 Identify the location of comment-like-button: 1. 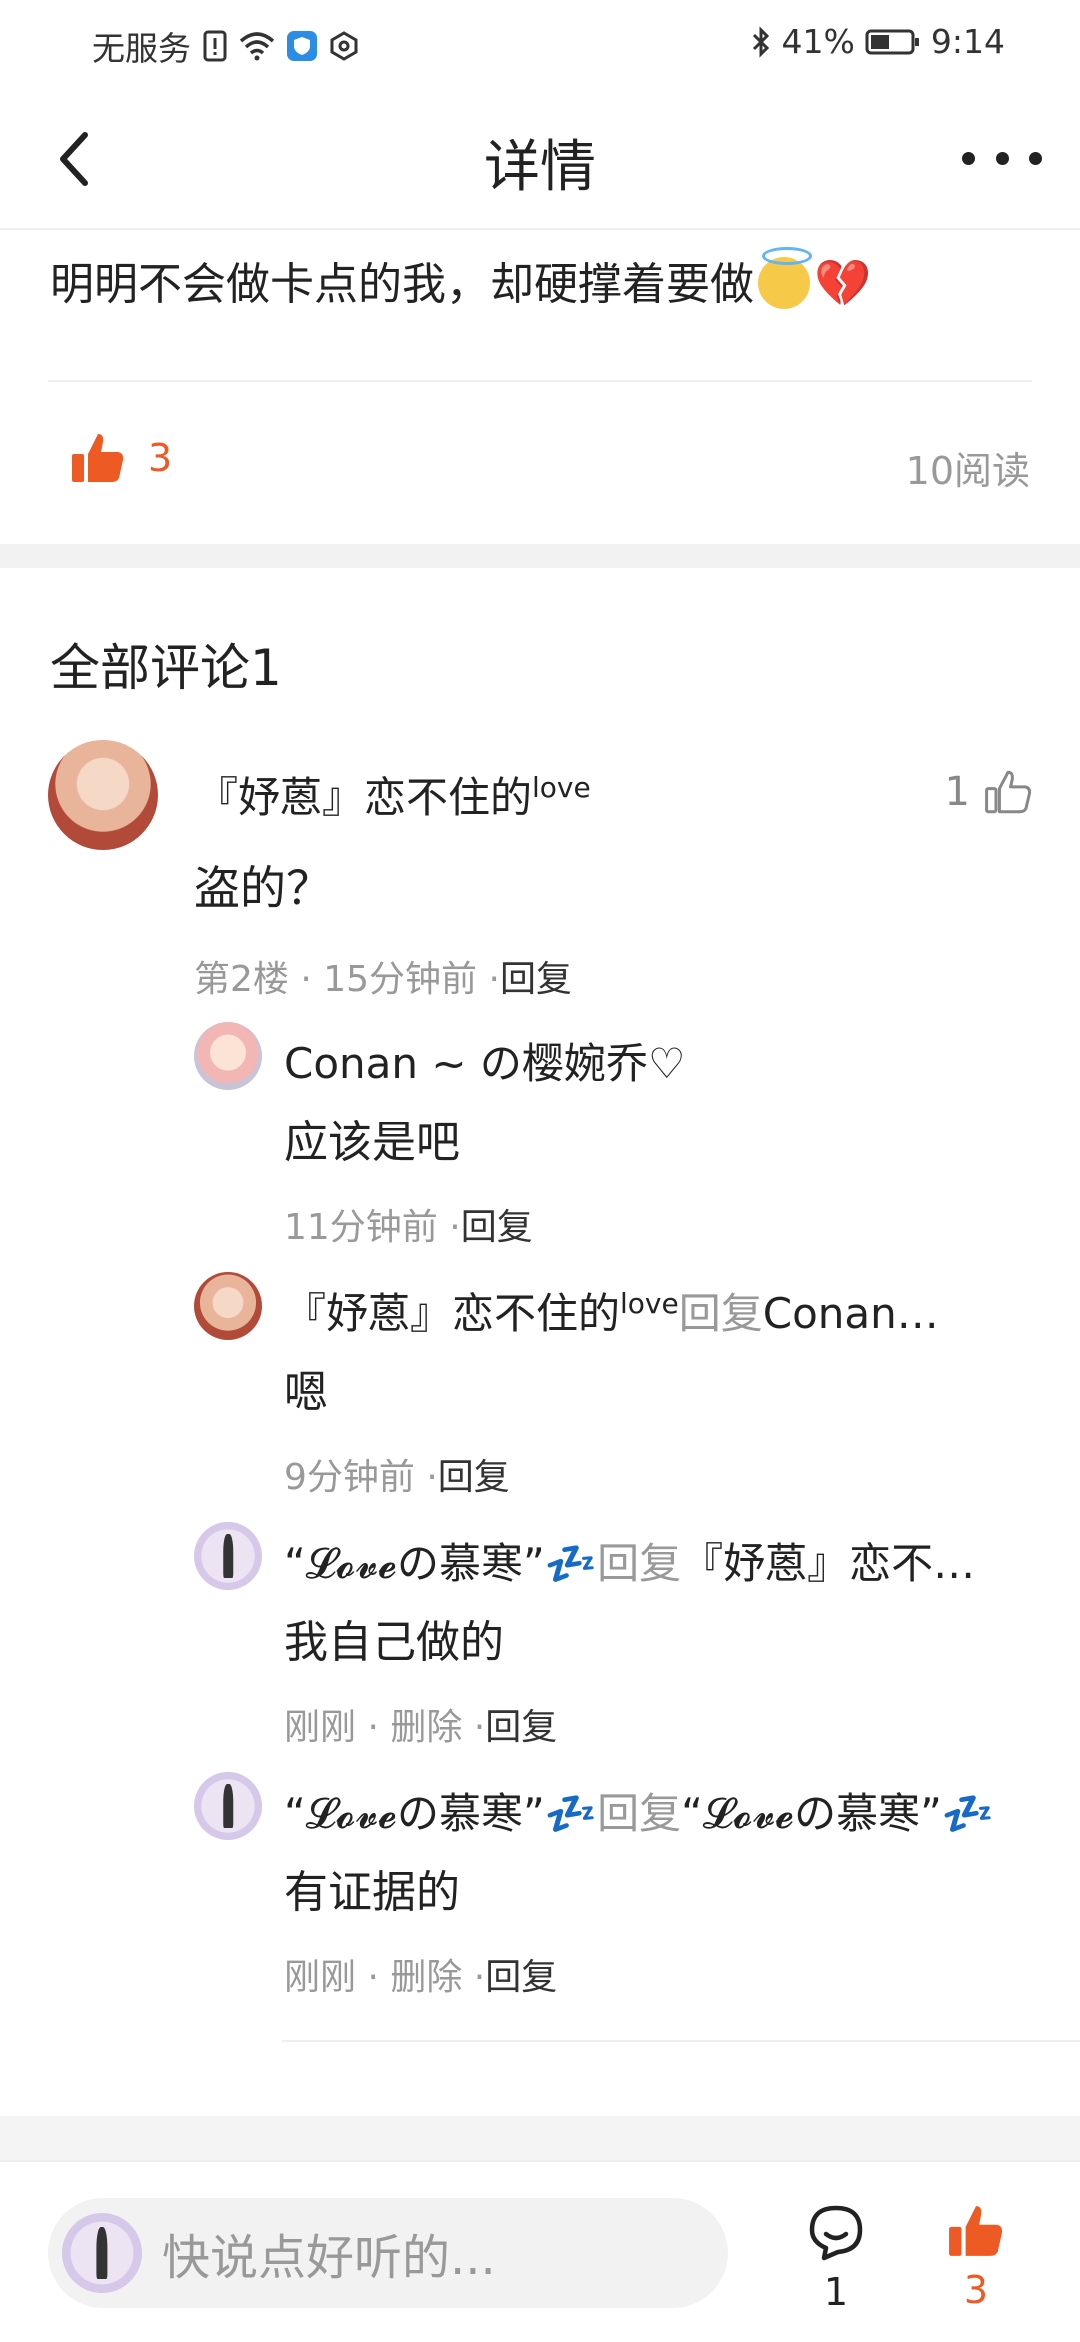
(988, 792).